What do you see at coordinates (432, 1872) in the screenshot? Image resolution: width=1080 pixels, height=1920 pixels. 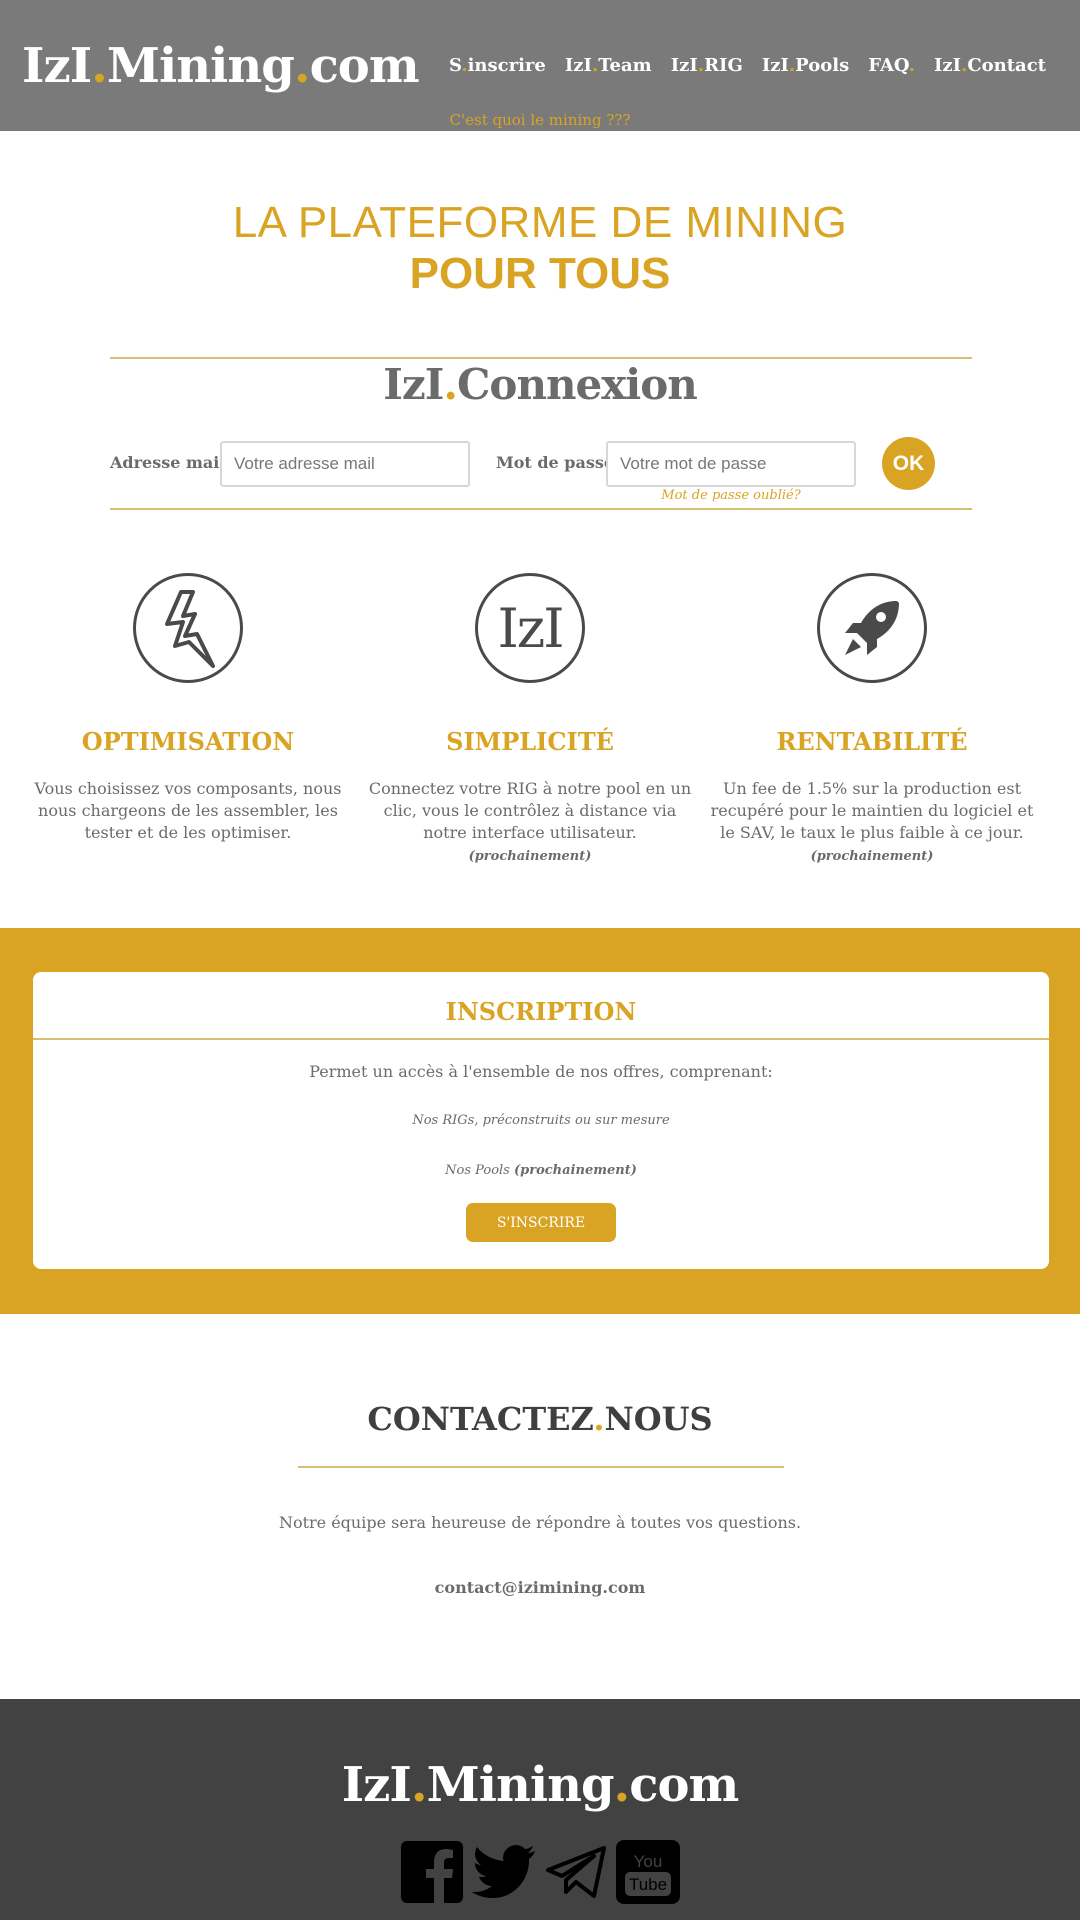 I see `facebook-icon` at bounding box center [432, 1872].